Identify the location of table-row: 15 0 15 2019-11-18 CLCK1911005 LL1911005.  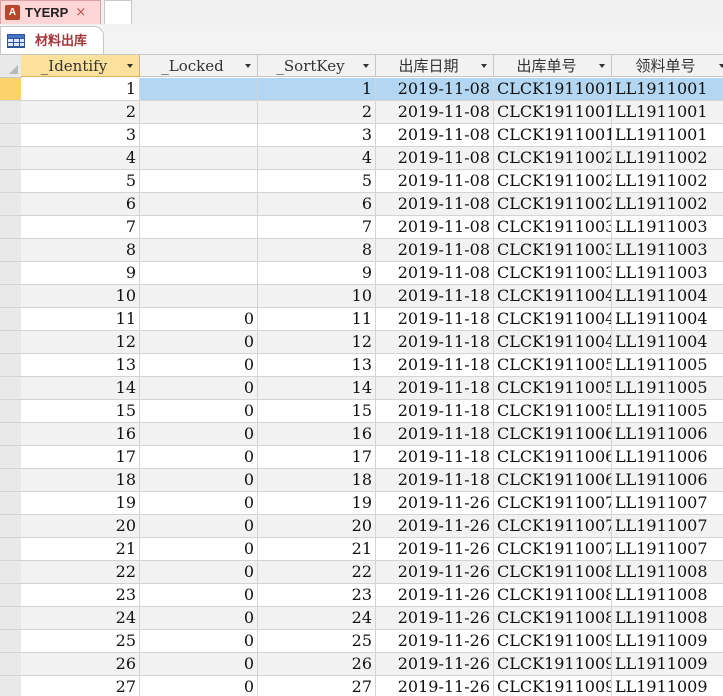
(361, 411).